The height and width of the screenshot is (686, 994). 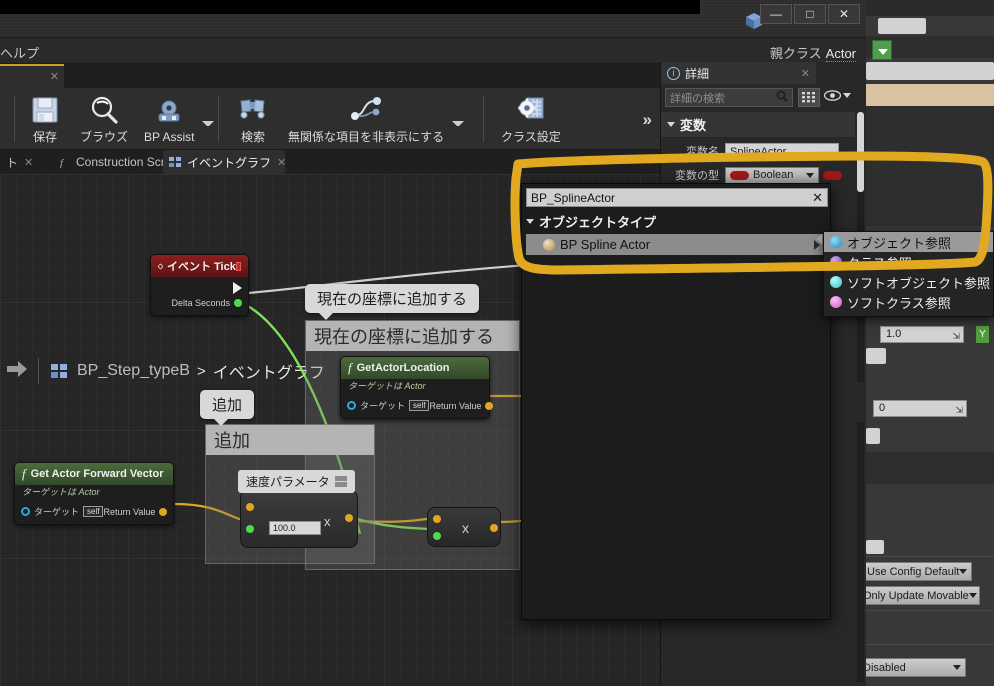 What do you see at coordinates (729, 97) in the screenshot?
I see `details-search-input: 詳細の検索` at bounding box center [729, 97].